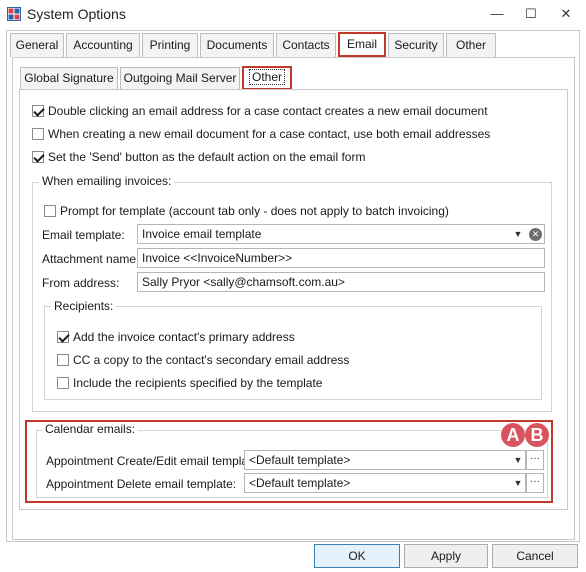 The height and width of the screenshot is (572, 586). I want to click on minimize-button: —, so click(497, 14).